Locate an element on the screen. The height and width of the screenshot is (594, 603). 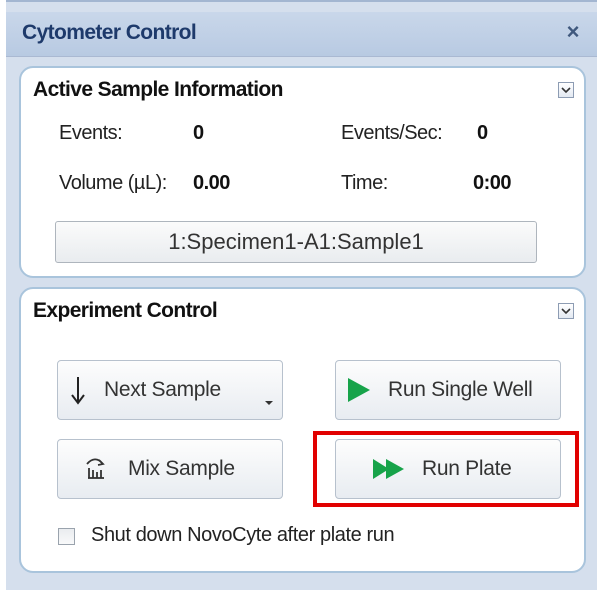
play-icon is located at coordinates (359, 393).